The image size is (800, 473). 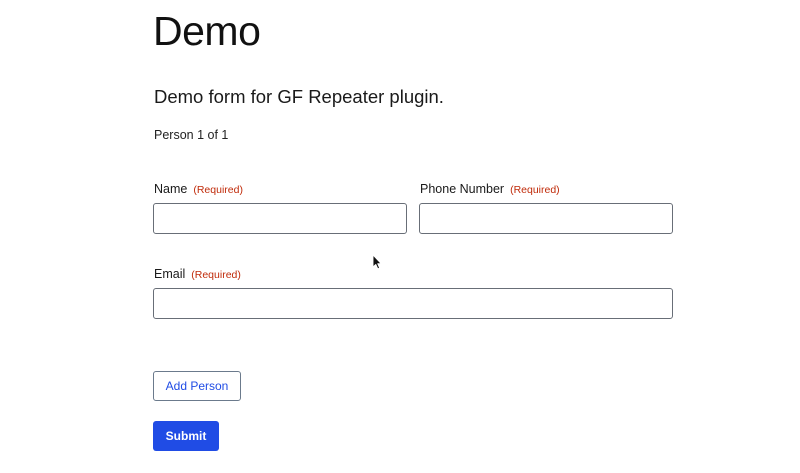 What do you see at coordinates (197, 386) in the screenshot?
I see `add-person-button: Add Person` at bounding box center [197, 386].